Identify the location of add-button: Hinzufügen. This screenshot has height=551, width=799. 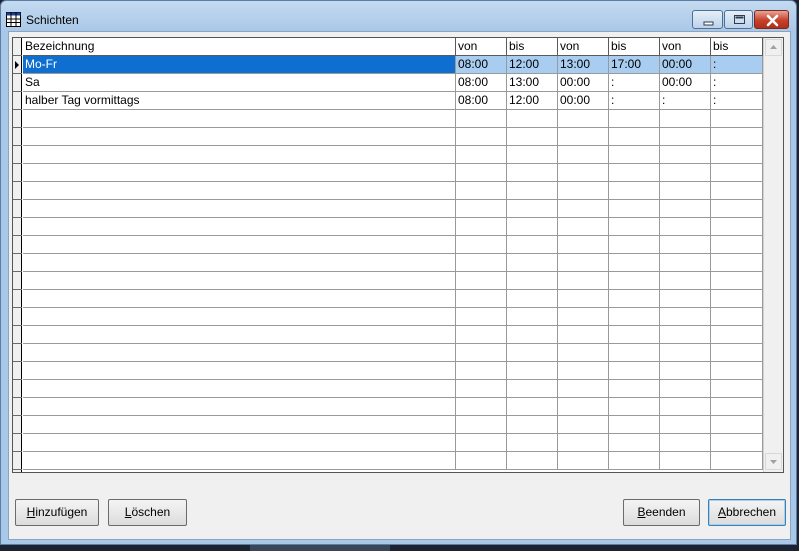
(57, 512).